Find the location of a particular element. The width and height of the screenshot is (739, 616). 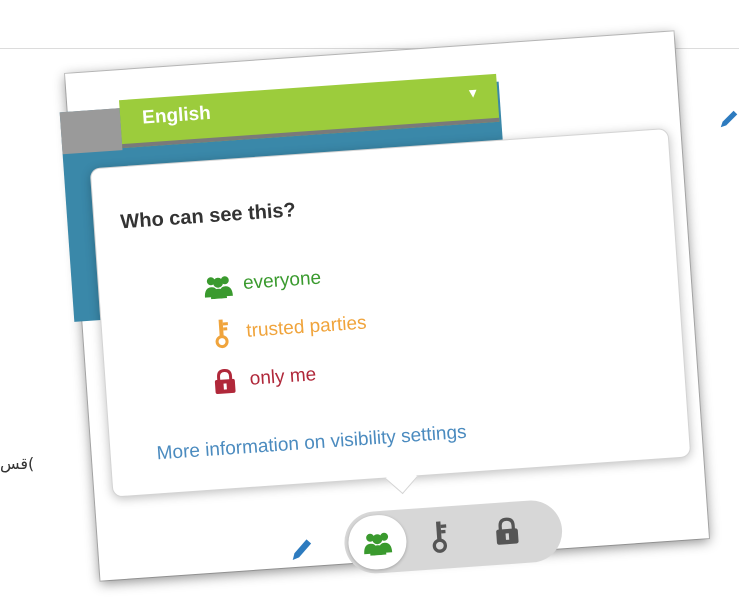

option-everyone: everyone is located at coordinates (262, 283).